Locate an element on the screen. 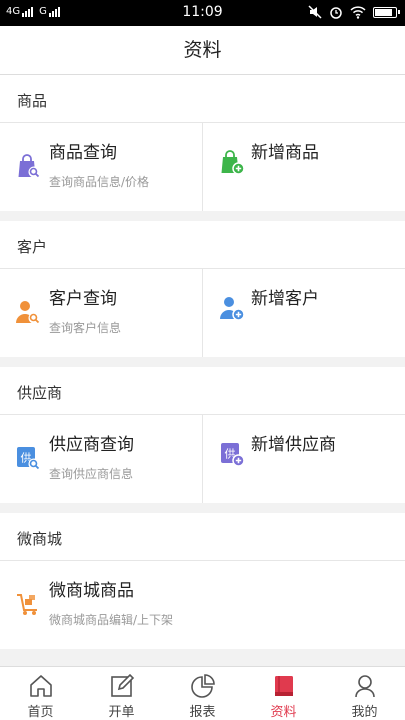  cell-subtitle: 查询商品信息/价格 is located at coordinates (99, 182).